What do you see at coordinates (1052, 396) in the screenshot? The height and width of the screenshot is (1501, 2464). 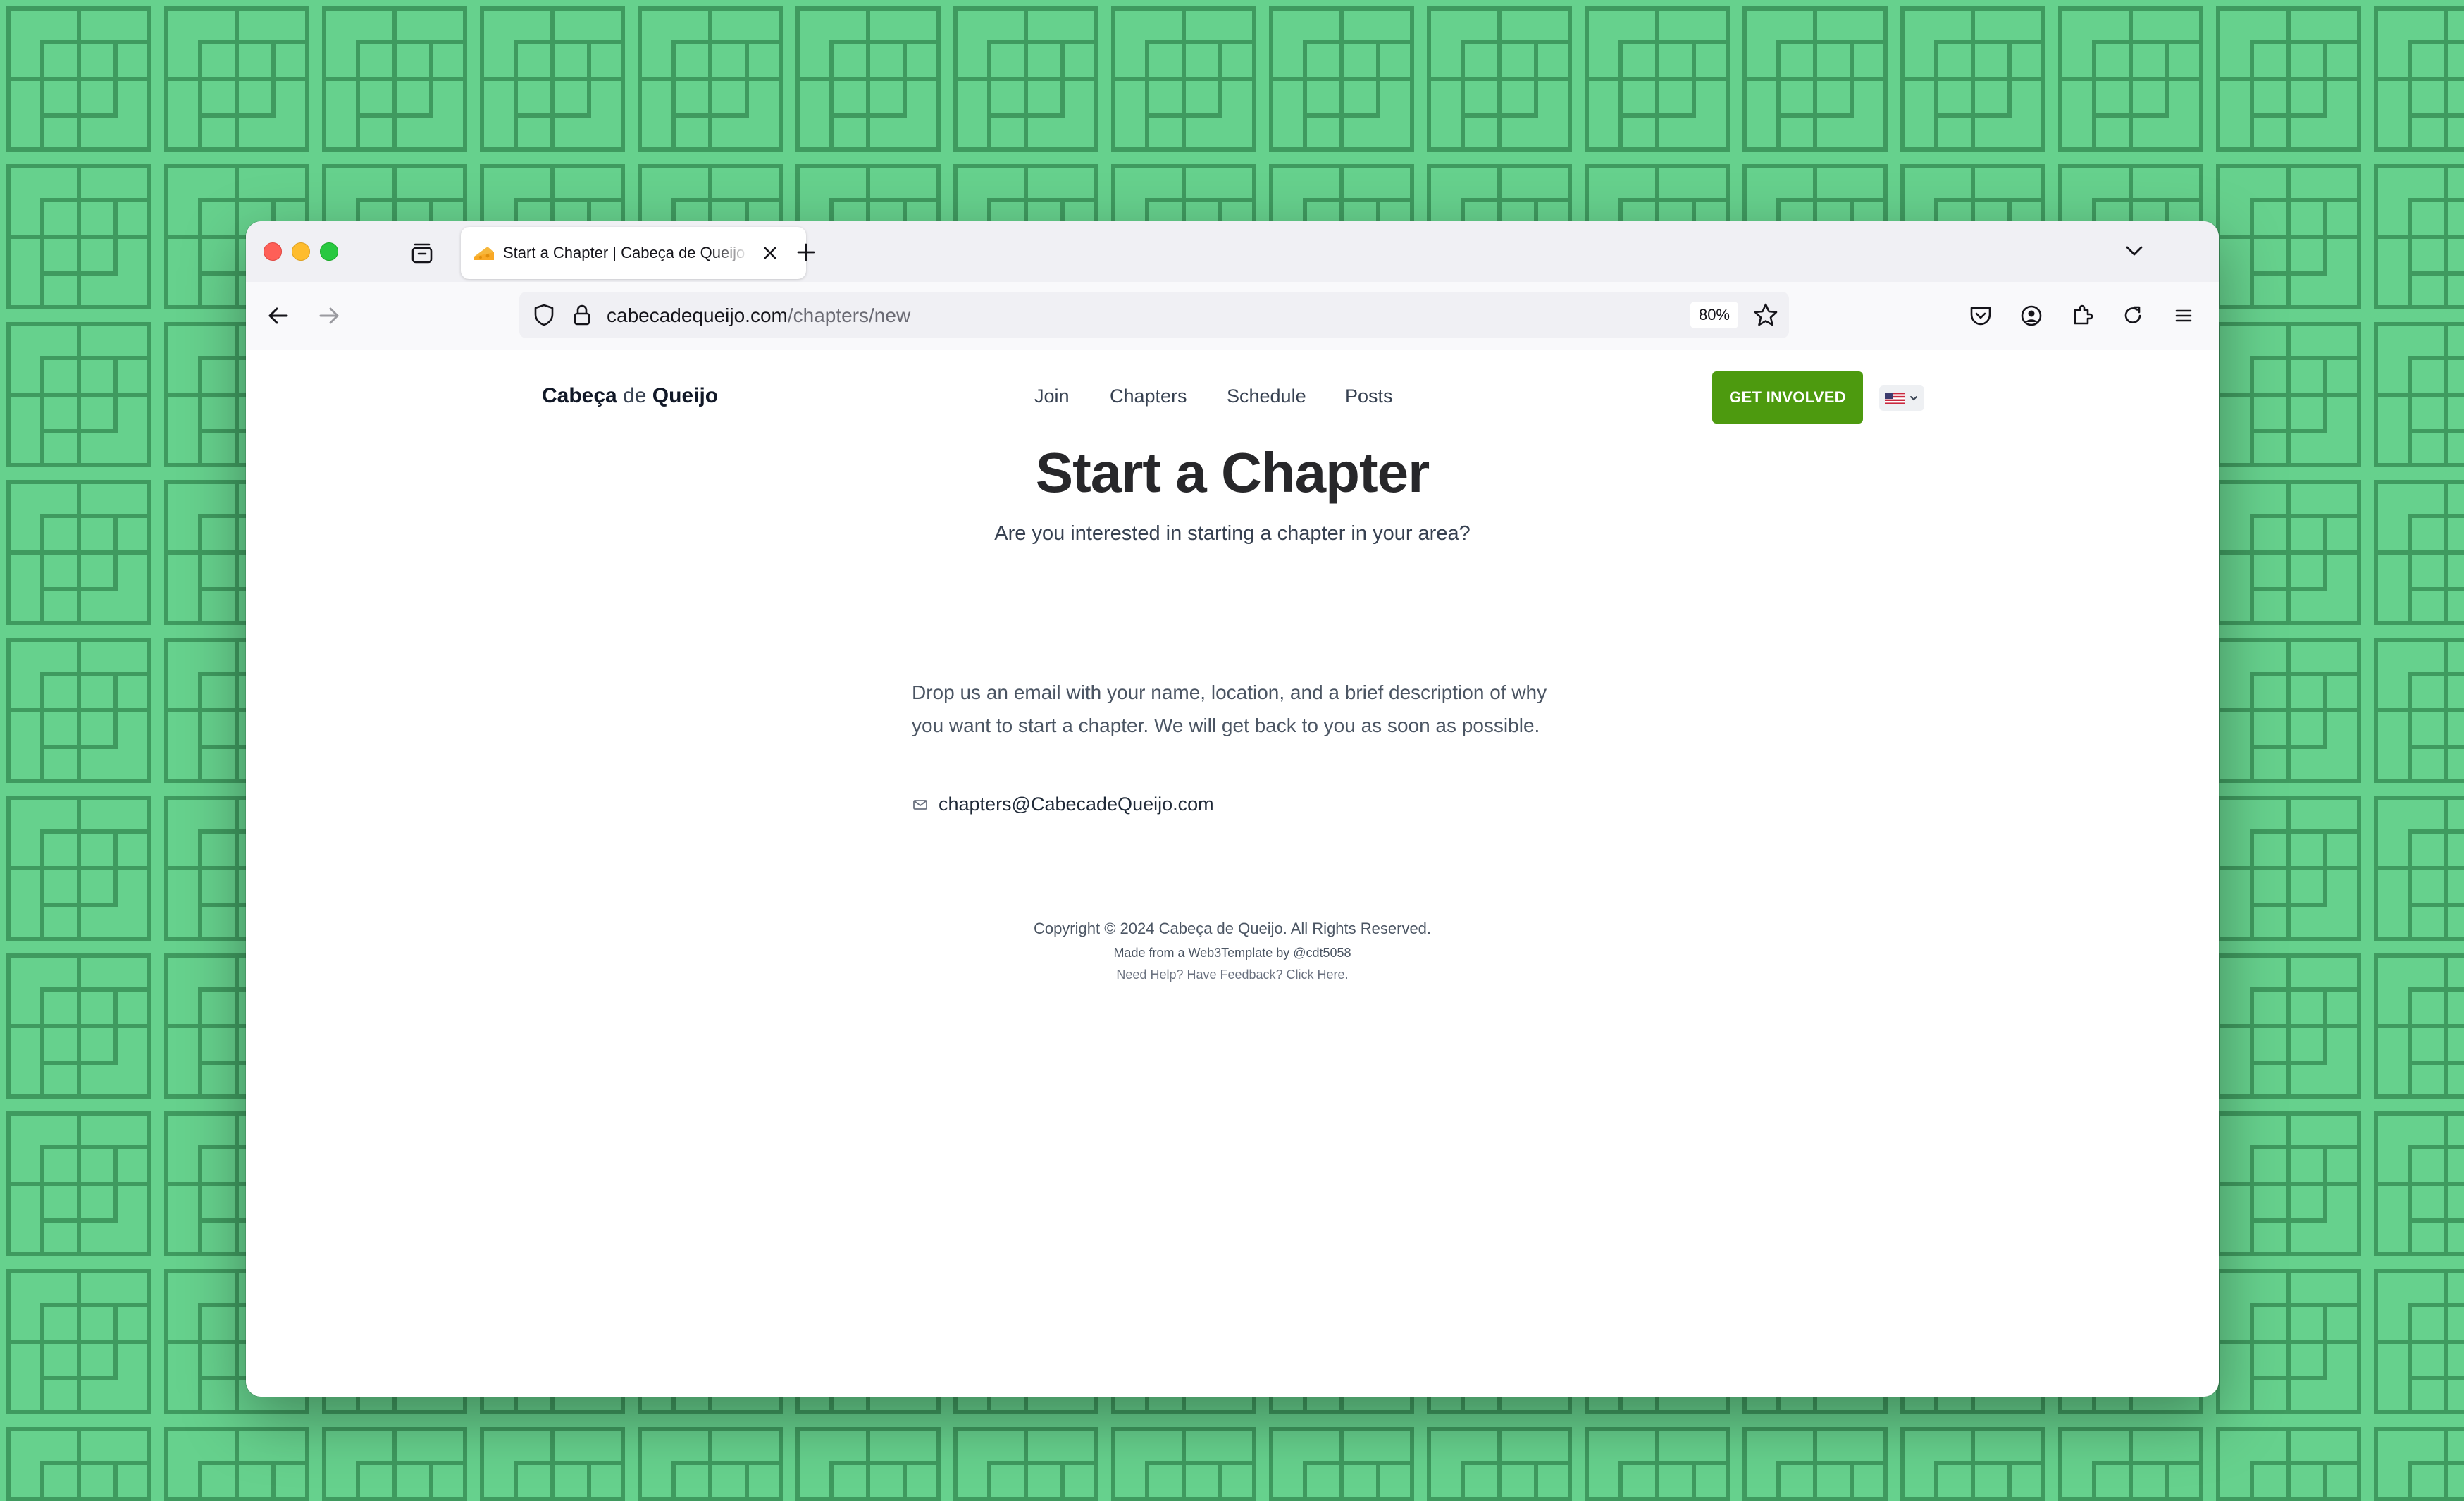 I see `nav-link-join: Join` at bounding box center [1052, 396].